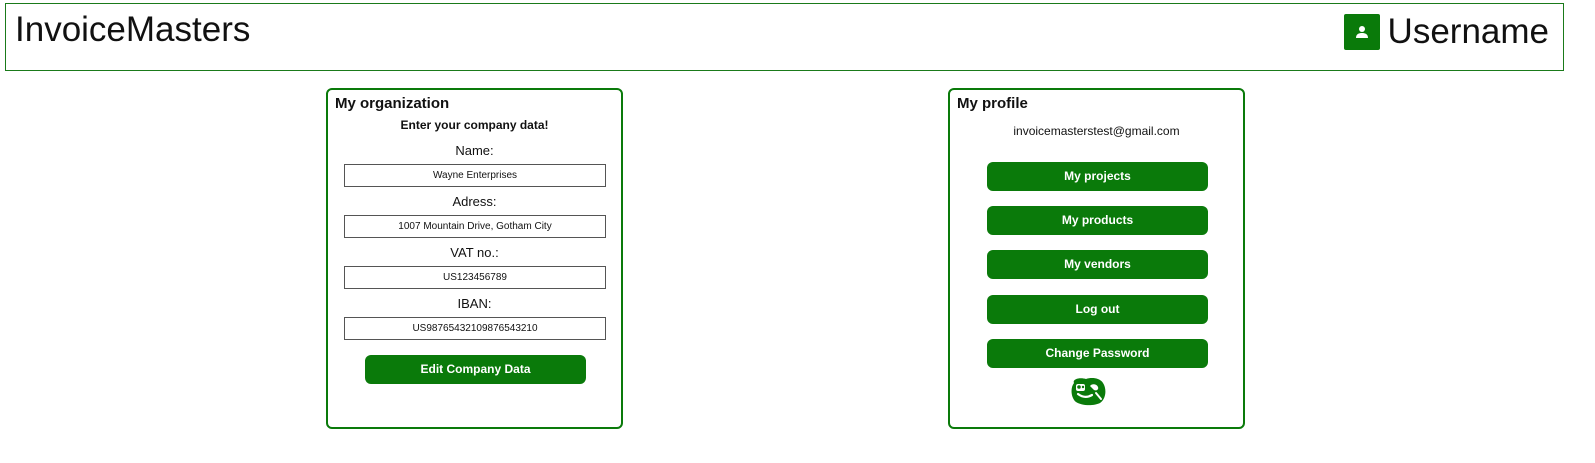 This screenshot has width=1595, height=463. What do you see at coordinates (1097, 176) in the screenshot?
I see `my-projects-button: My projects` at bounding box center [1097, 176].